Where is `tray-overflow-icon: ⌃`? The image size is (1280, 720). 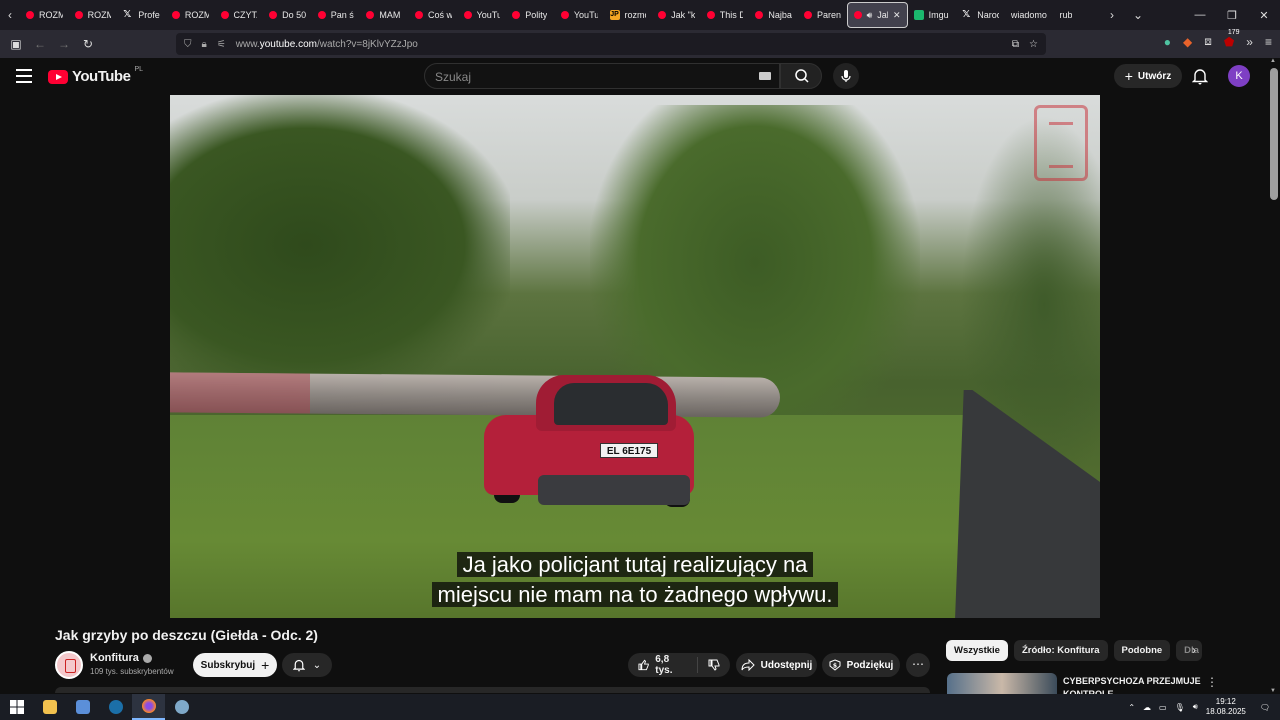 tray-overflow-icon: ⌃ is located at coordinates (1131, 707).